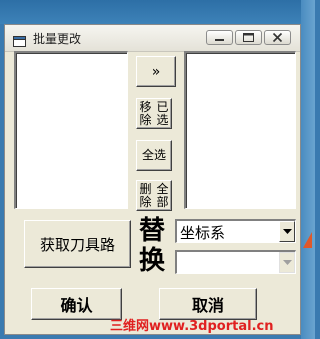 The image size is (320, 339). I want to click on close-button, so click(277, 37).